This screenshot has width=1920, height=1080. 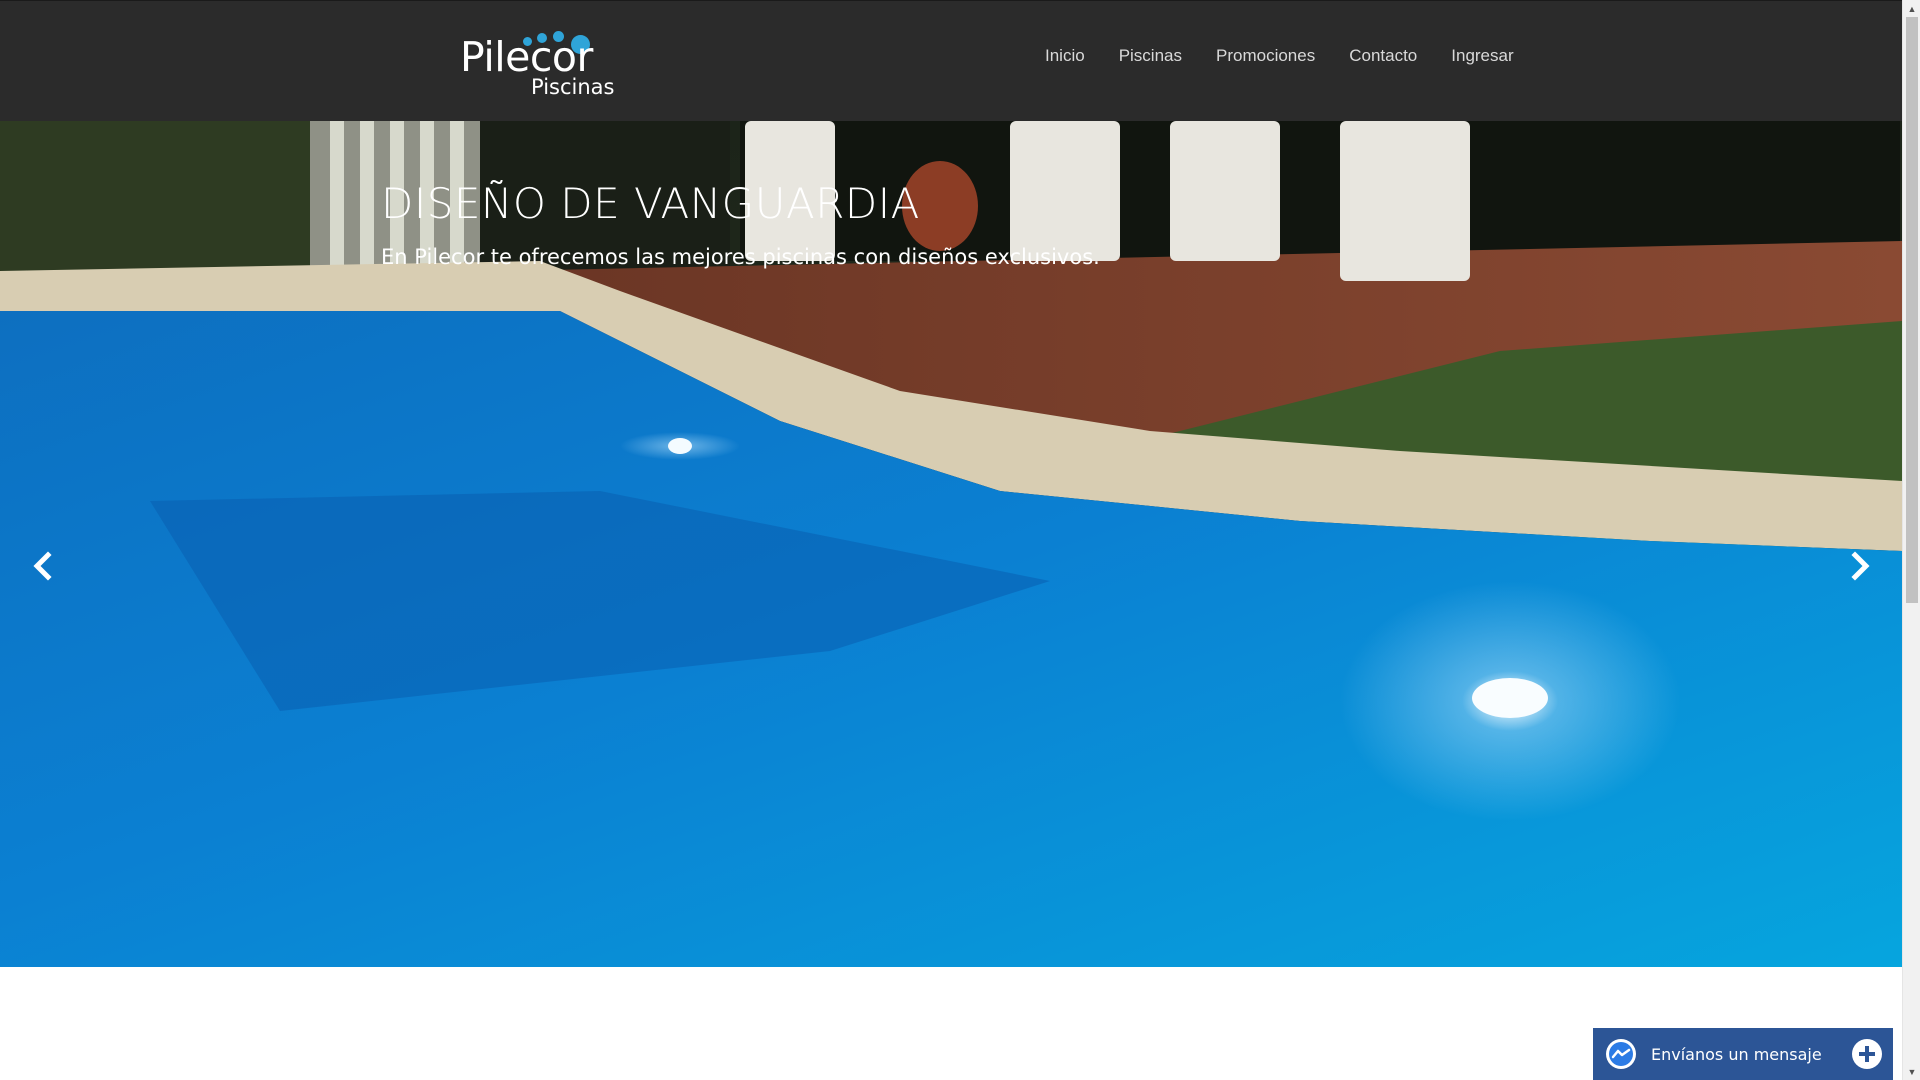 What do you see at coordinates (1150, 56) in the screenshot?
I see `nav-item-piscinas: Piscinas` at bounding box center [1150, 56].